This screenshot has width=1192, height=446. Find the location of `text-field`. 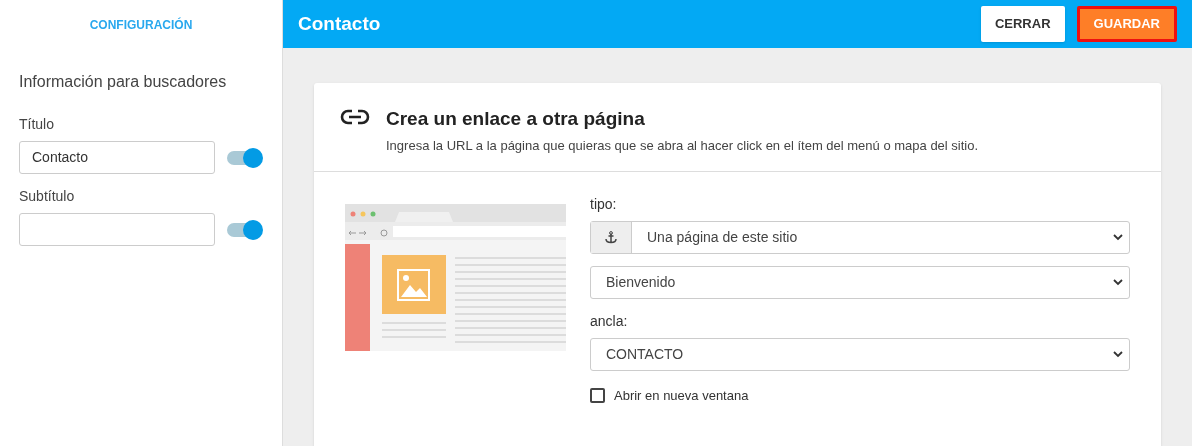

text-field is located at coordinates (117, 229).